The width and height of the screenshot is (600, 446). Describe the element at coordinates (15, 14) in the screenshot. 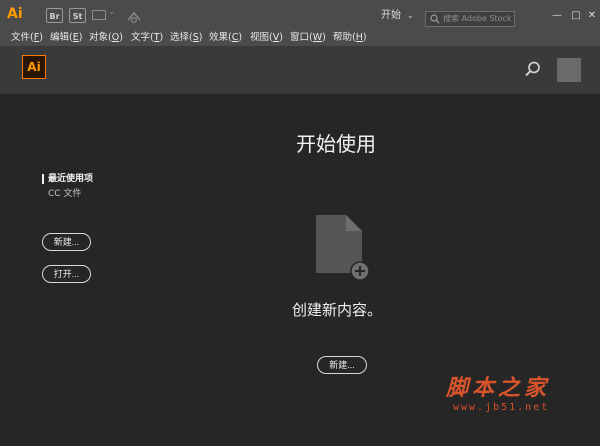

I see `app-logo: Ai` at that location.